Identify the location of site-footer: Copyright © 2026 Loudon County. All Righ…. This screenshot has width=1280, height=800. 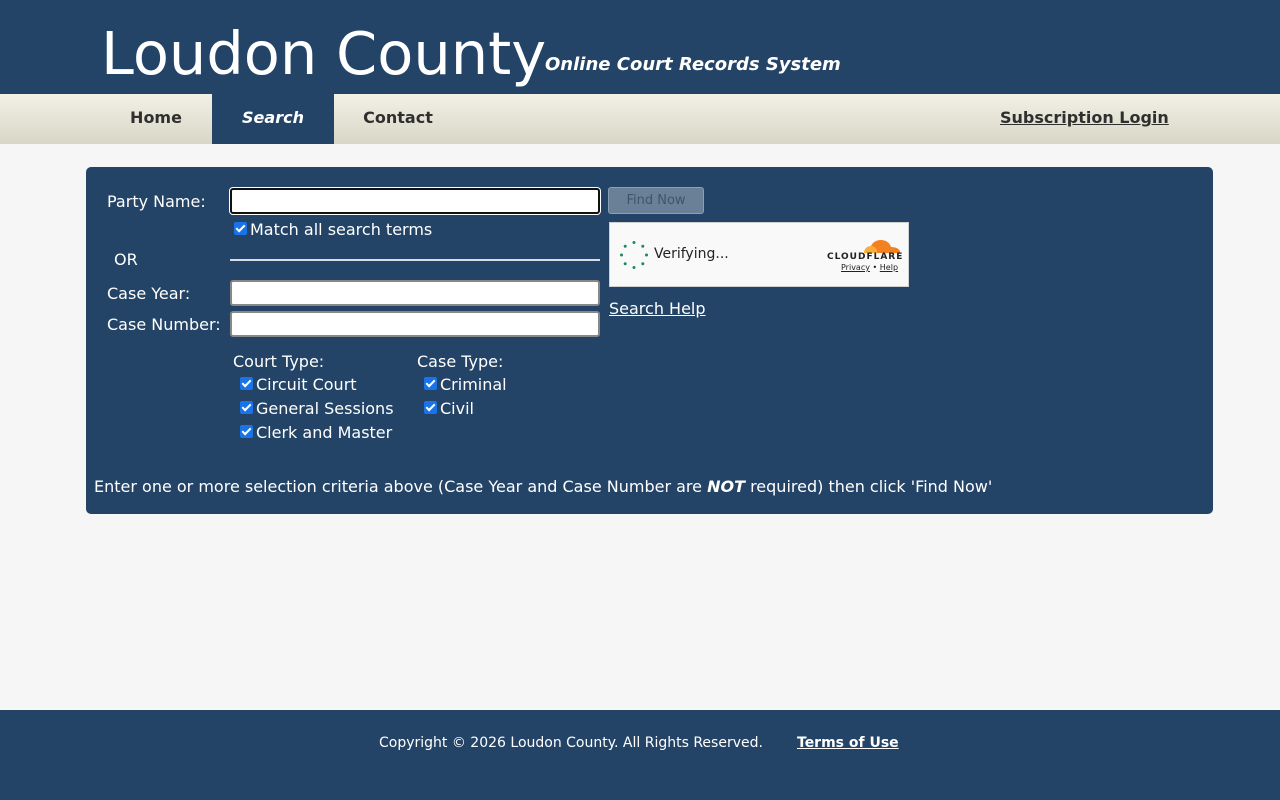
(640, 755).